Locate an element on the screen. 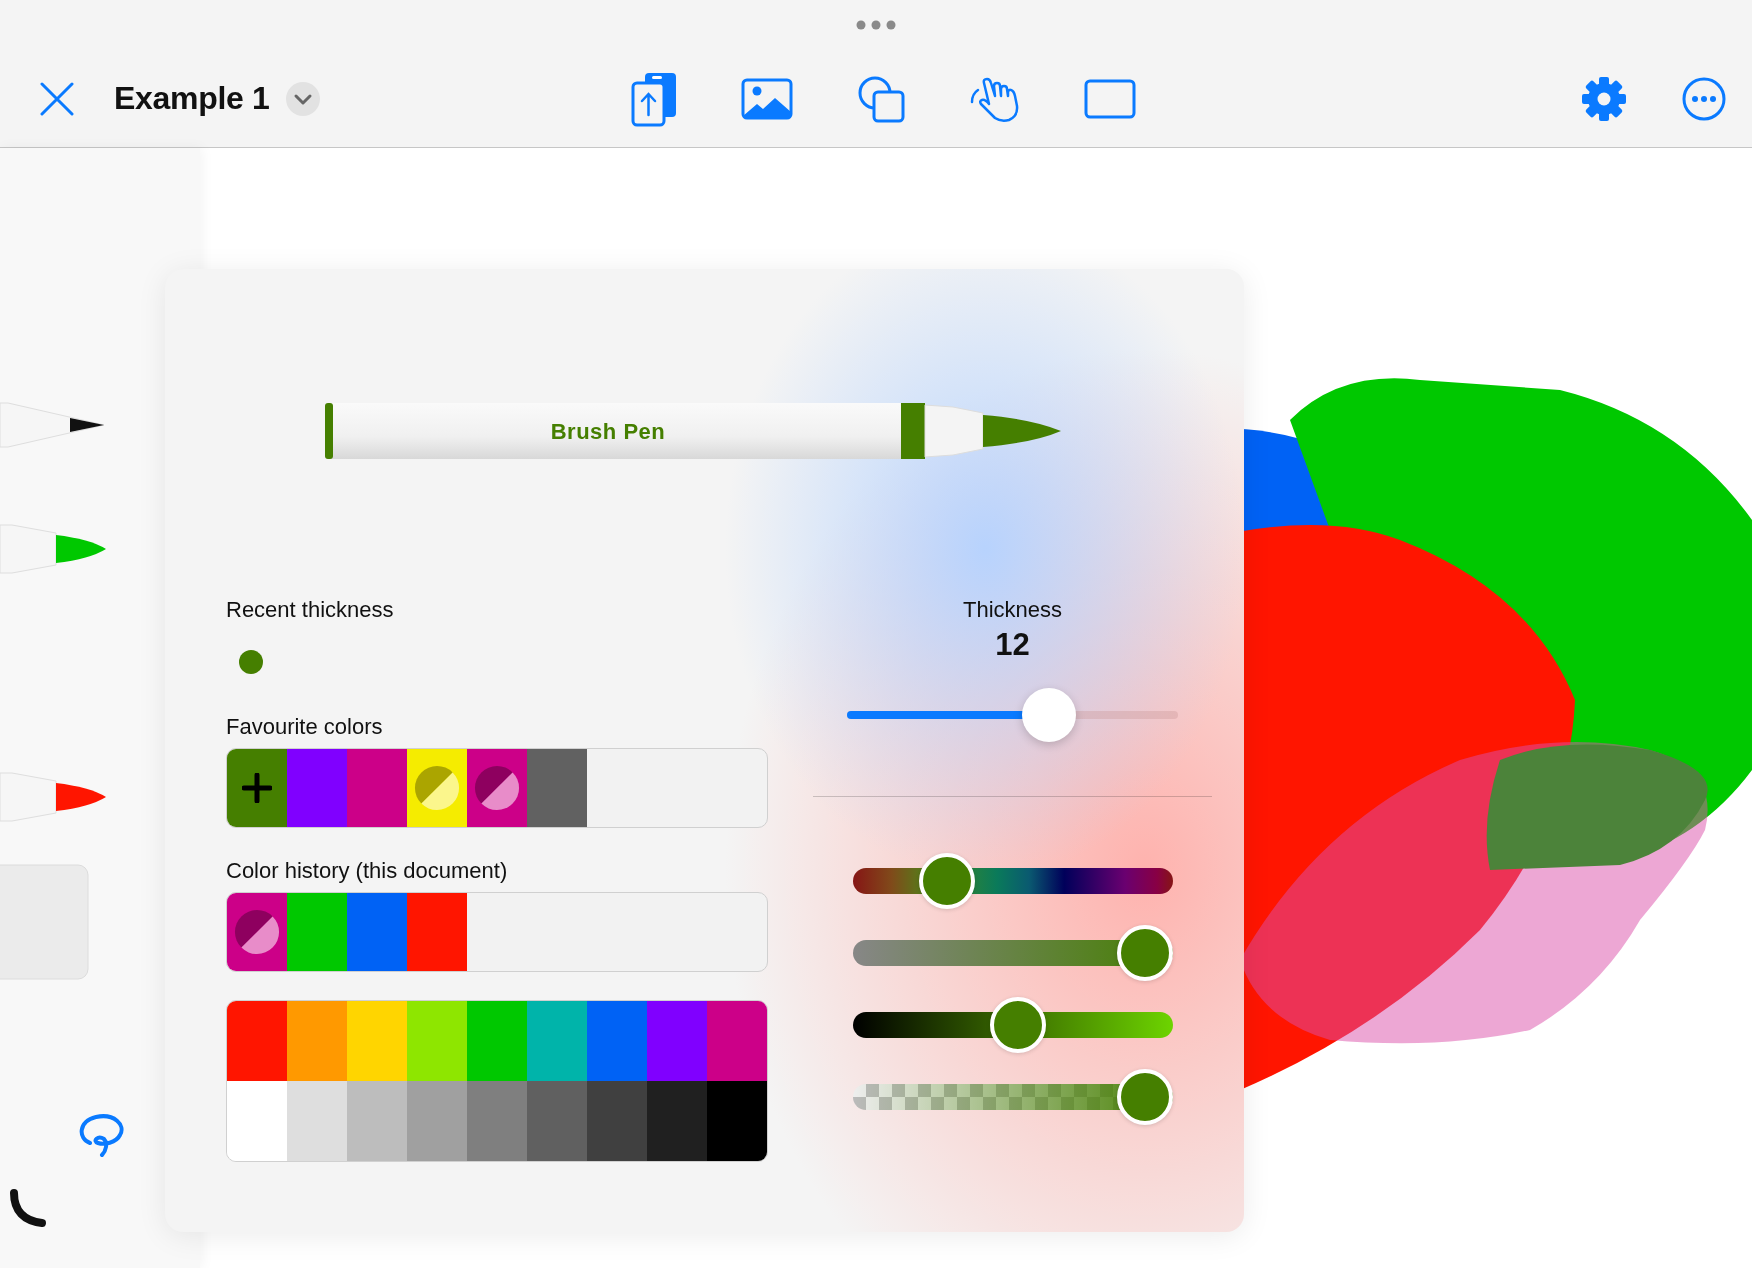  section-label: Color history (this document) is located at coordinates (367, 871).